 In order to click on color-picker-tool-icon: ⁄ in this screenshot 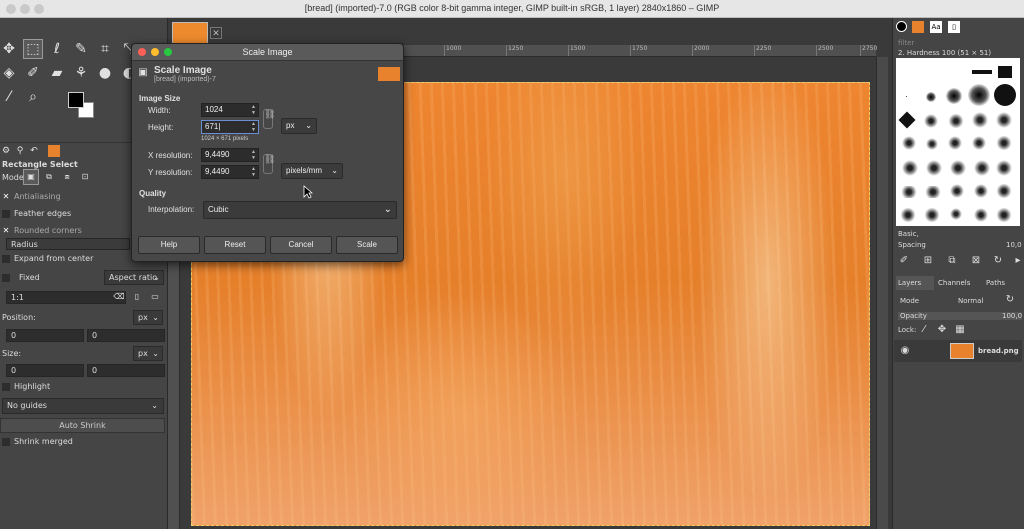, I will do `click(9, 97)`.